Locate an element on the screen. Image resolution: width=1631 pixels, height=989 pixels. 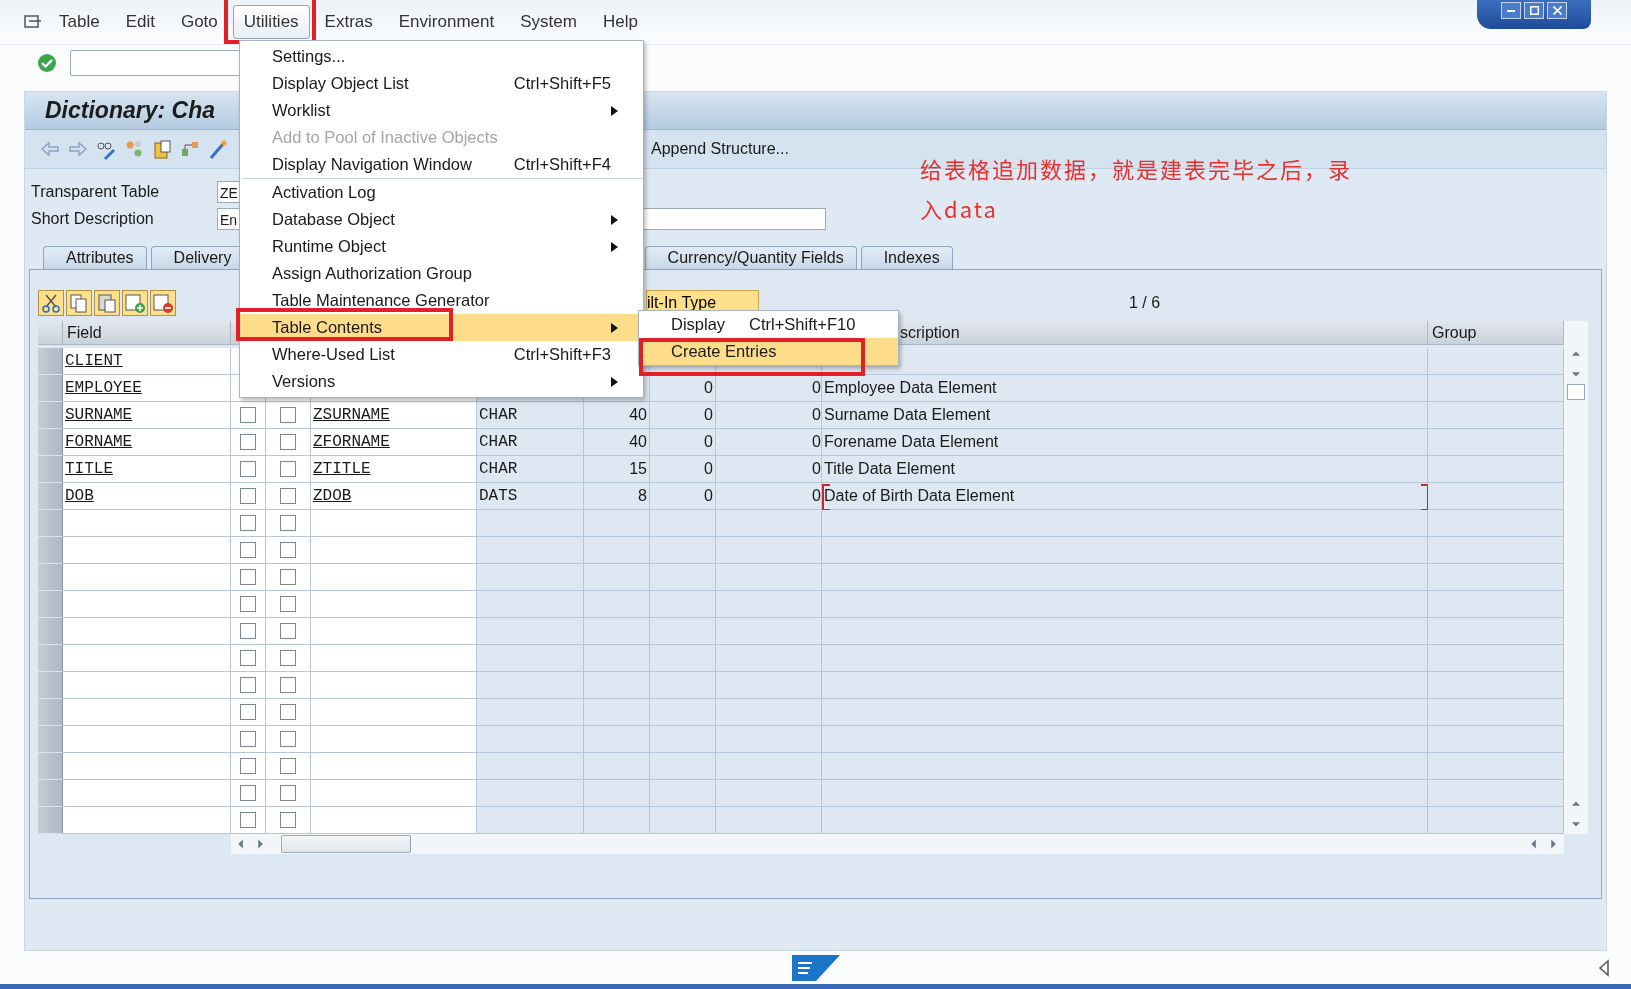
table-cell: Surname Data Element is located at coordinates (1125, 415).